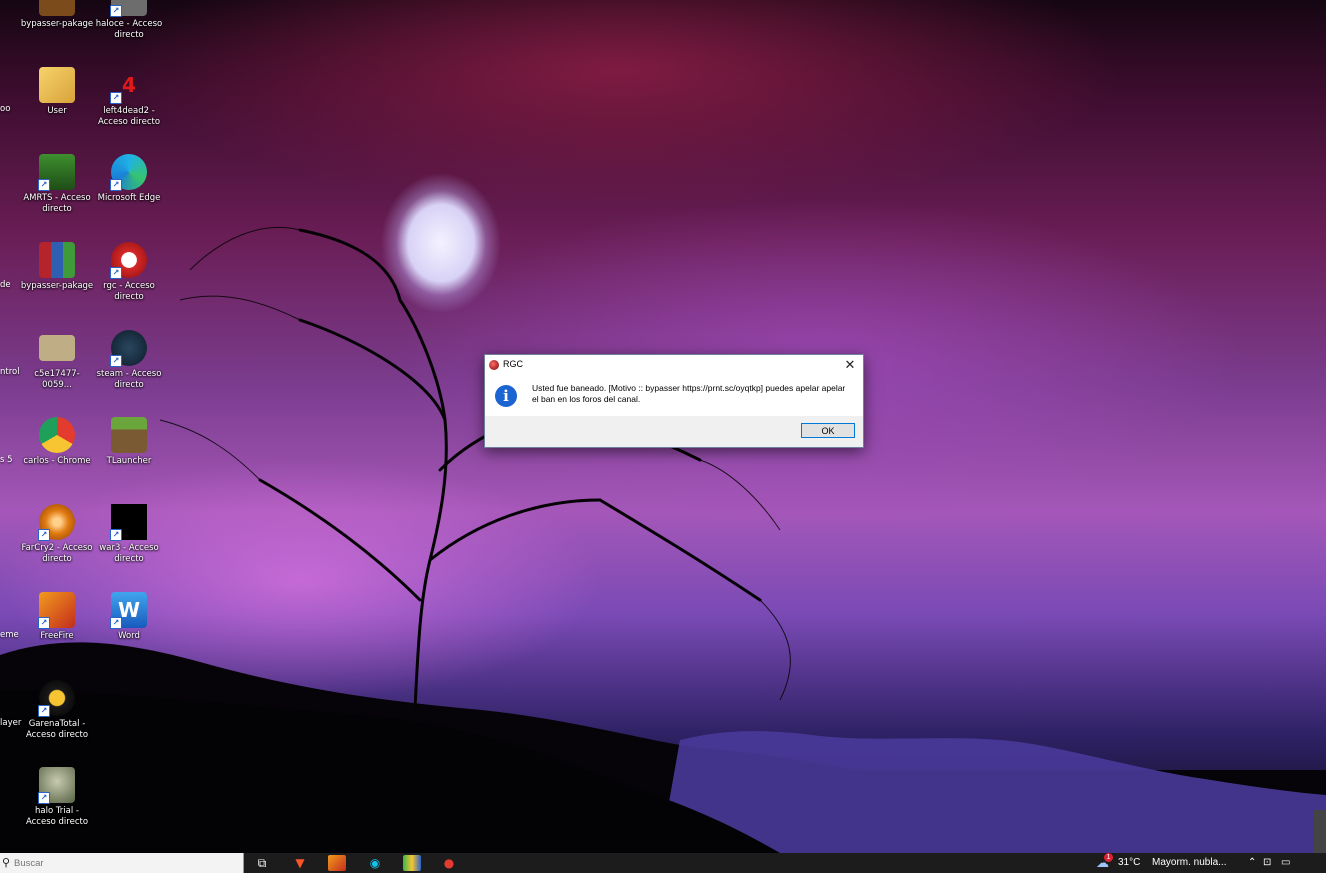 This screenshot has width=1326, height=873. I want to click on desktop-icon-label: left4dead2 - Acceso directo, so click(129, 116).